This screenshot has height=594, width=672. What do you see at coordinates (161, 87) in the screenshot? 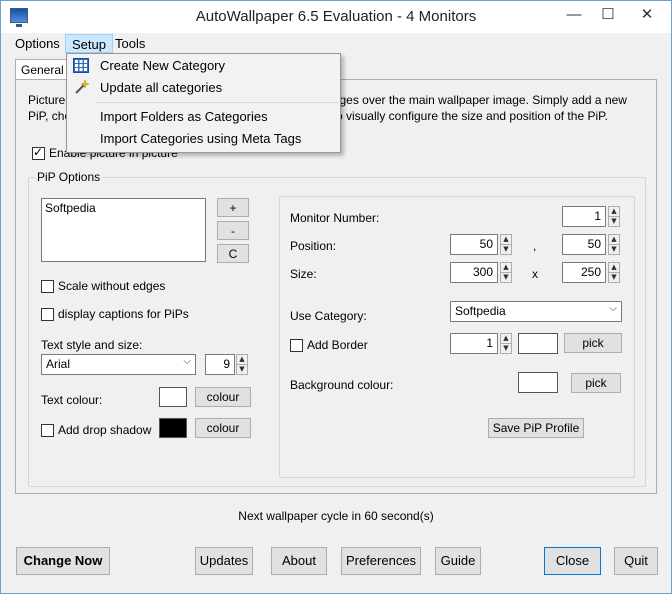
I see `menu-item-label: Update all categories` at bounding box center [161, 87].